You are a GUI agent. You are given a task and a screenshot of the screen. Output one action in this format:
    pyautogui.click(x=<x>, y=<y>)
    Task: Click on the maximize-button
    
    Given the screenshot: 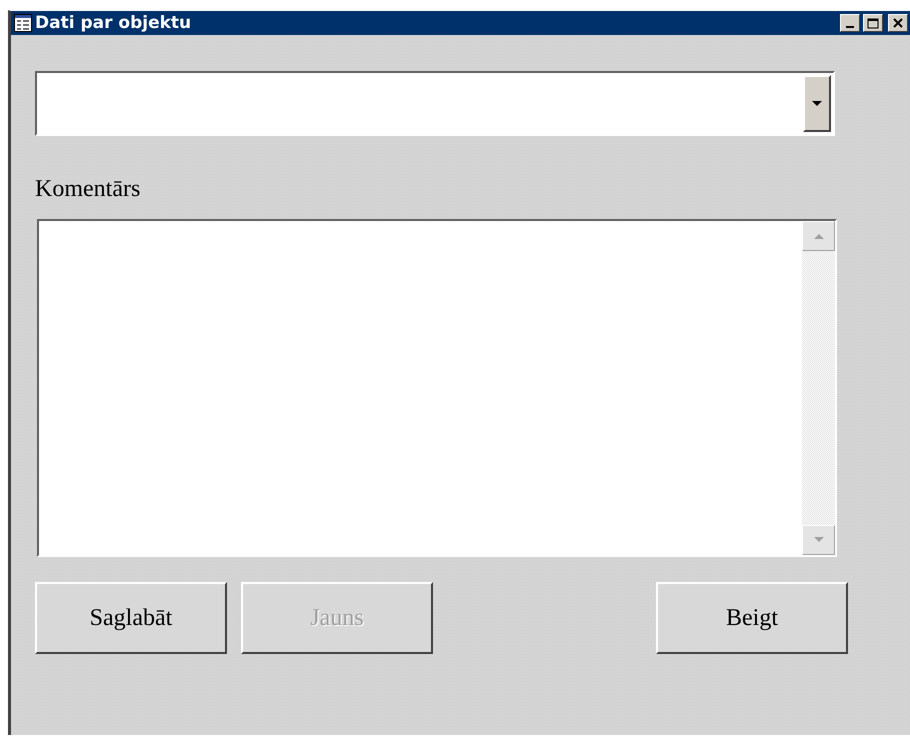 What is the action you would take?
    pyautogui.click(x=873, y=23)
    